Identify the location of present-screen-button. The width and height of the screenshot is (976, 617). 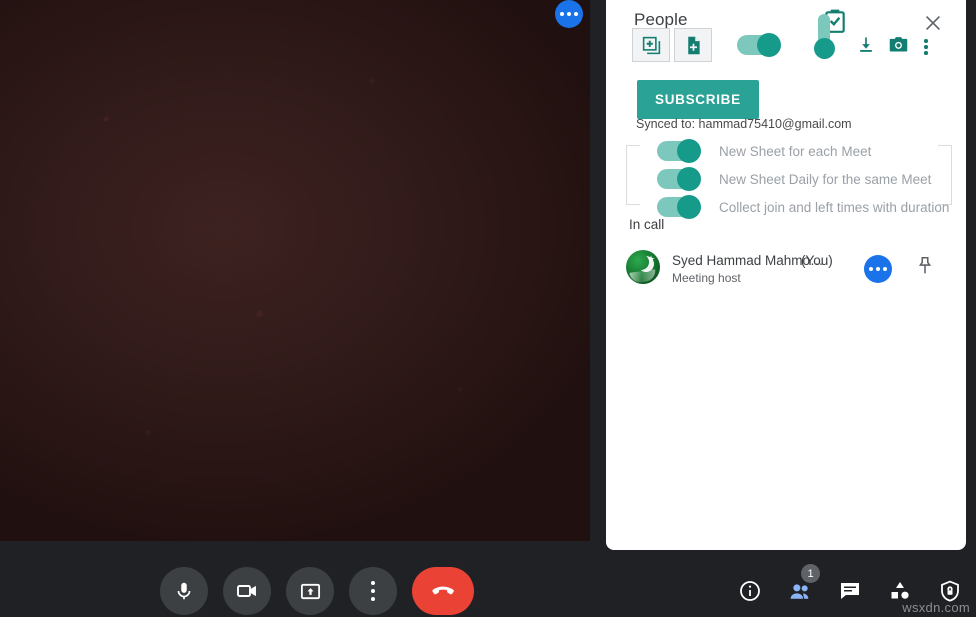
(310, 591).